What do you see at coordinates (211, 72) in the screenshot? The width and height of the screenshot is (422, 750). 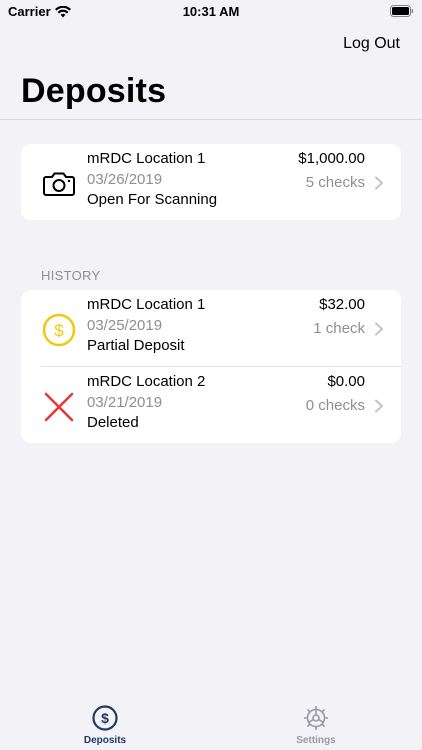 I see `navigation-bar: Log Out Deposits` at bounding box center [211, 72].